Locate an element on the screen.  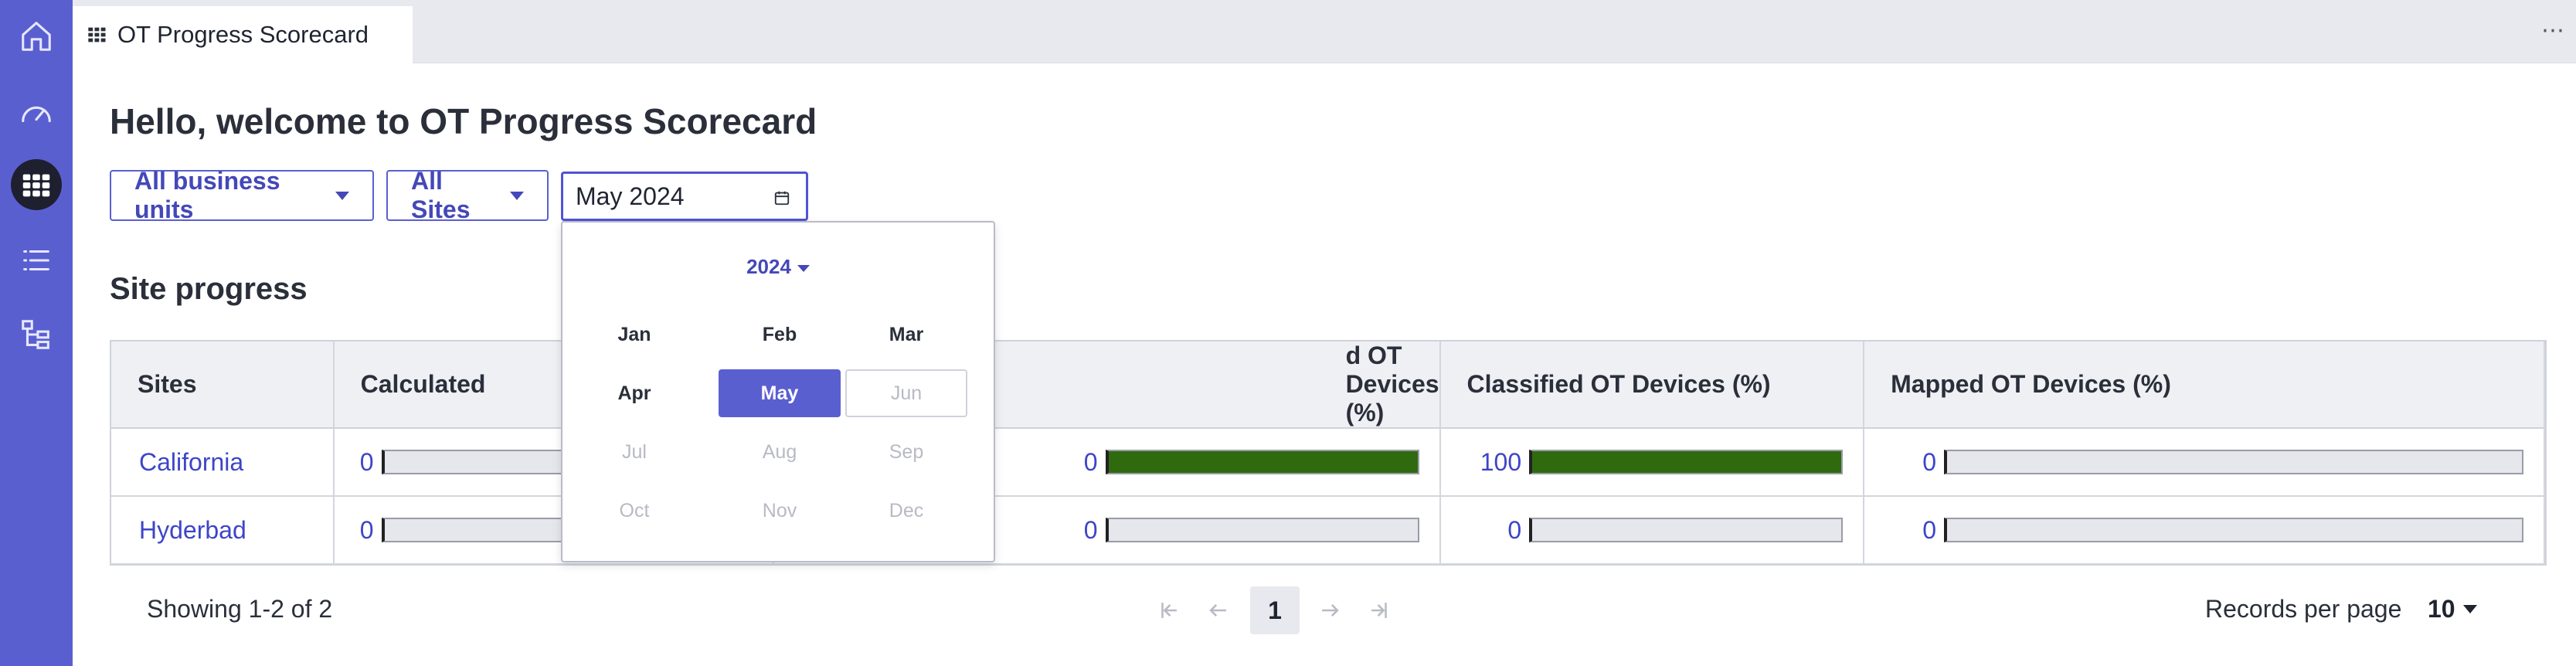
arrow-left-icon is located at coordinates (1217, 610).